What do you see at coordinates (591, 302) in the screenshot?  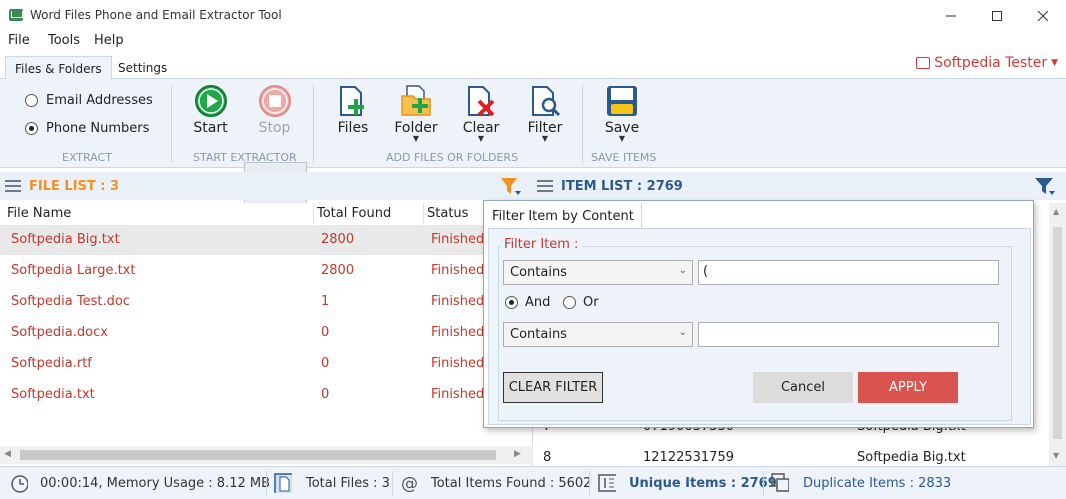 I see `radio-or-label: Or` at bounding box center [591, 302].